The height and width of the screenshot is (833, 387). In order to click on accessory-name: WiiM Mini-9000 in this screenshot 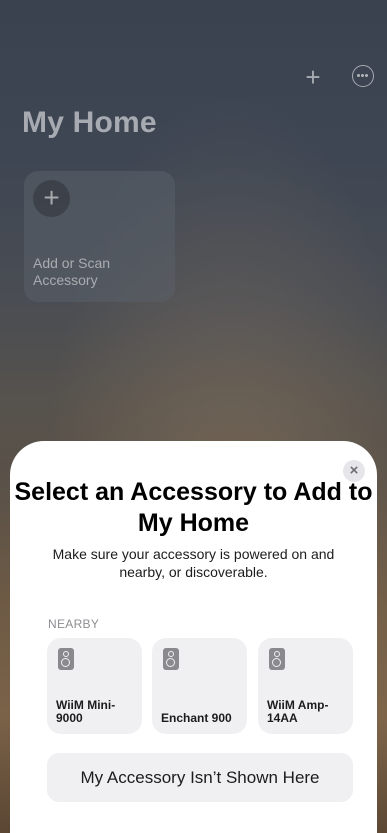, I will do `click(86, 711)`.